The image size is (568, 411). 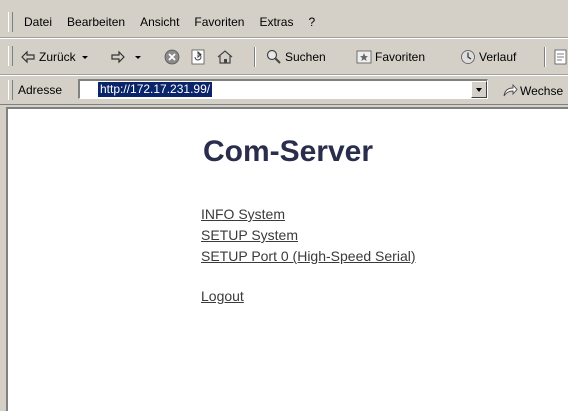 What do you see at coordinates (138, 57) in the screenshot?
I see `forward-dropdown-icon` at bounding box center [138, 57].